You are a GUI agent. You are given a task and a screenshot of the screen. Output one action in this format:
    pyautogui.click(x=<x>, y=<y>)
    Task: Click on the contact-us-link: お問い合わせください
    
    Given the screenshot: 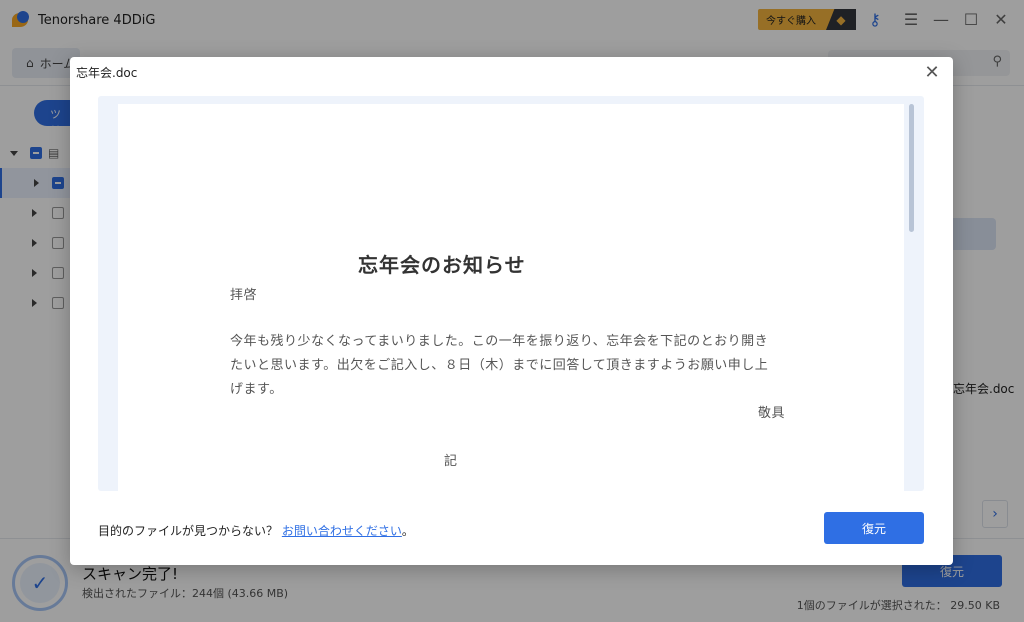 What is the action you would take?
    pyautogui.click(x=342, y=531)
    